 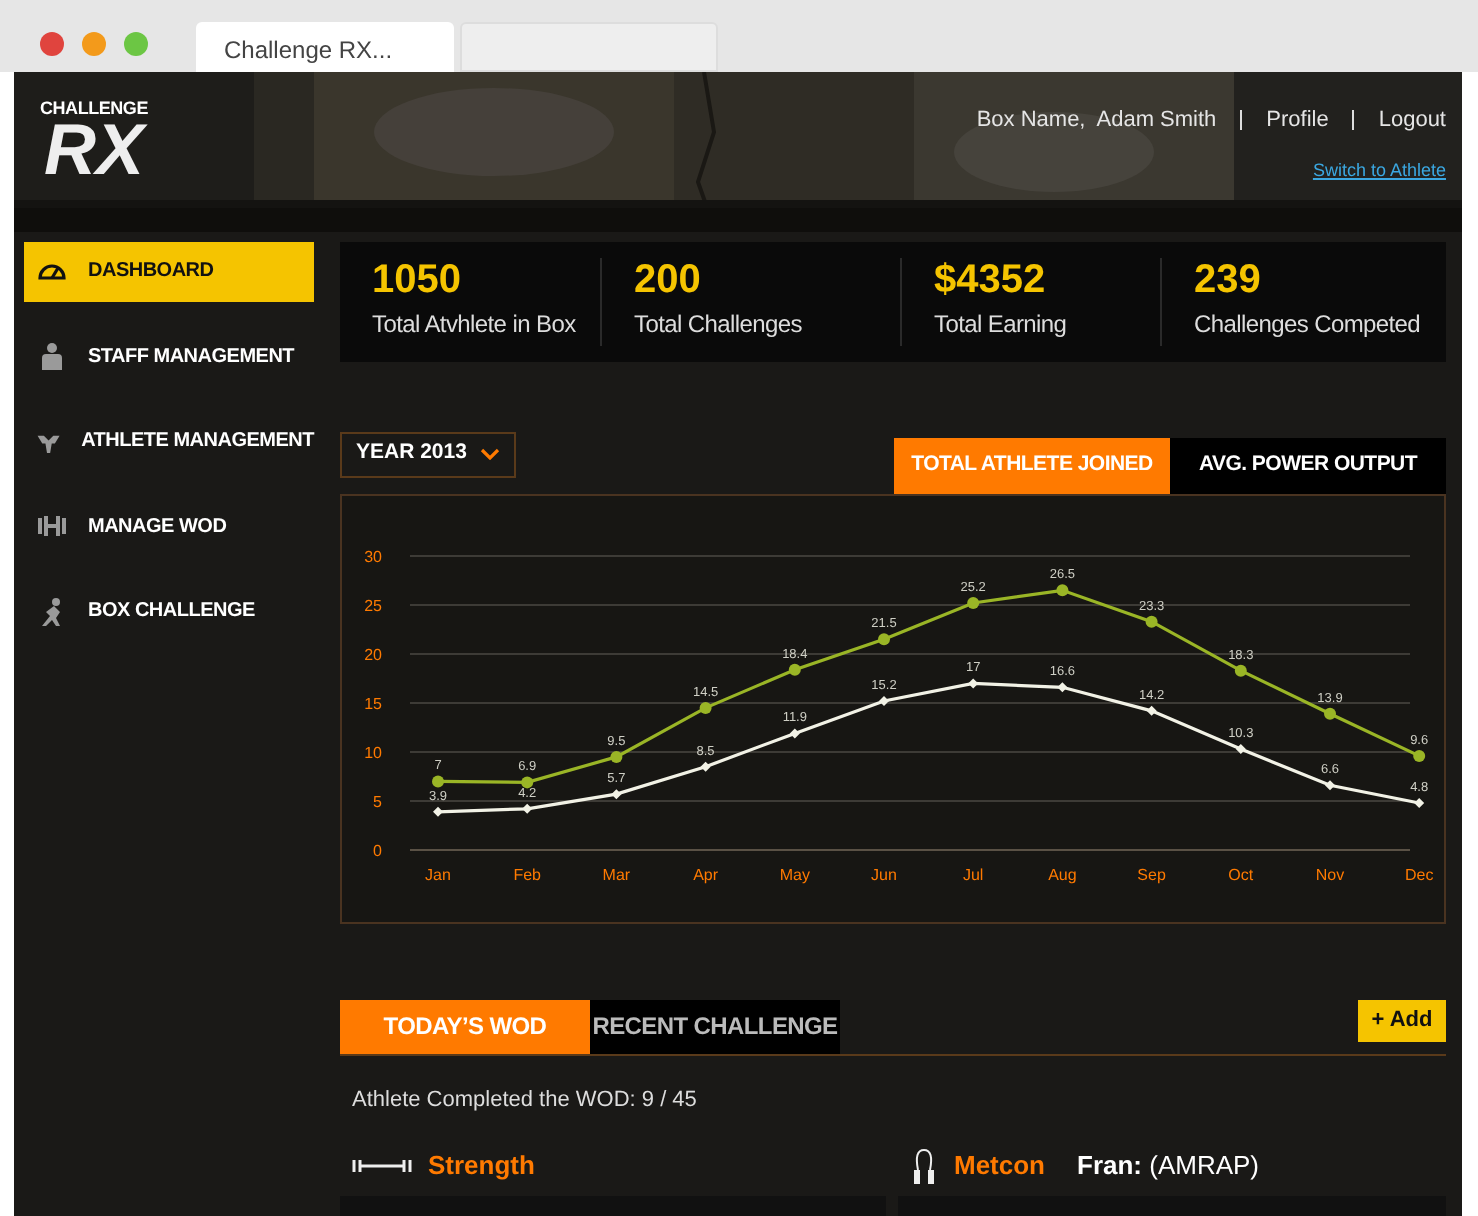 I want to click on section-title: Metcon, so click(x=999, y=1166).